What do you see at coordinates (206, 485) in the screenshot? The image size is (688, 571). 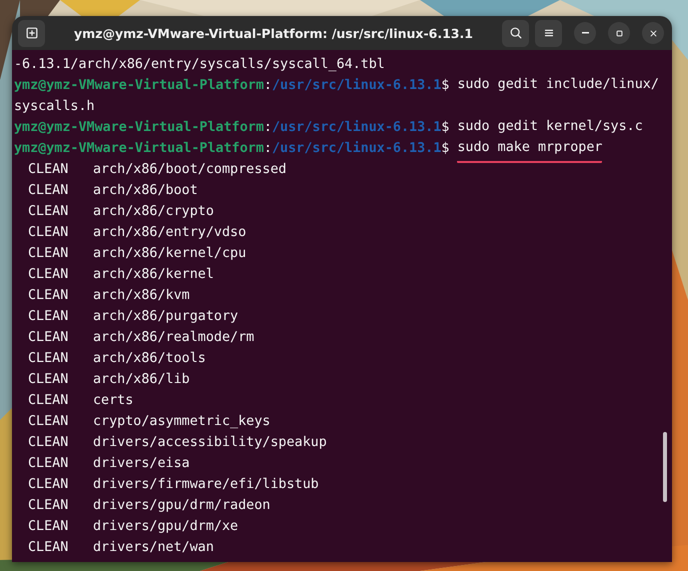 I see `build-path: drivers/firmware/efi/libstub` at bounding box center [206, 485].